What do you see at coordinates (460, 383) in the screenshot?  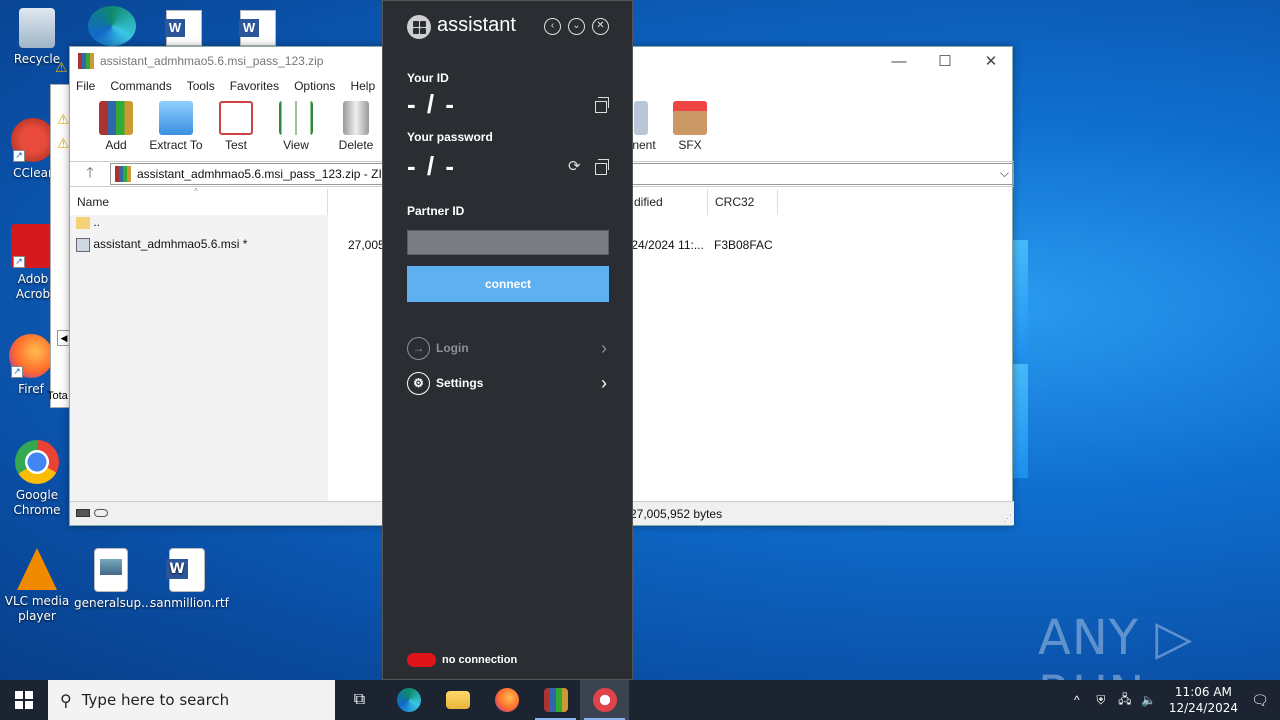 I see `settings-label: Settings` at bounding box center [460, 383].